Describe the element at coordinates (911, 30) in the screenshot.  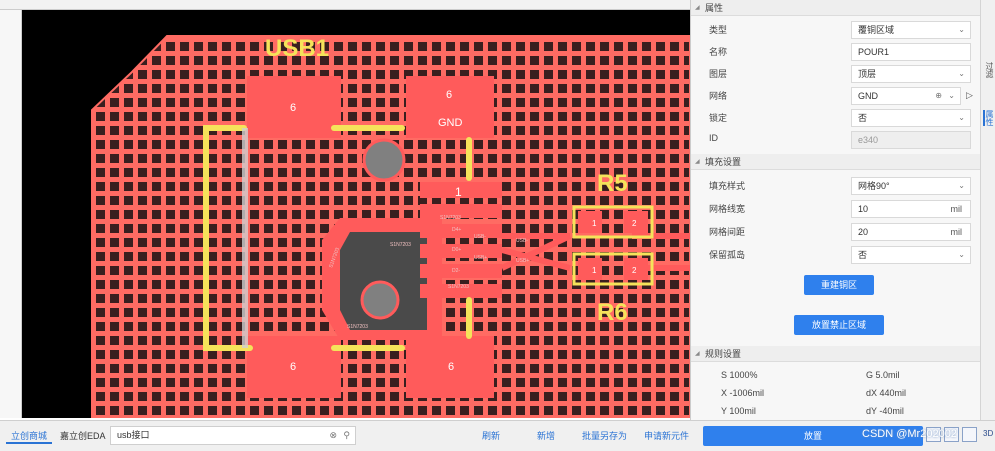
I see `type-select: 覆铜区域 ⌄` at that location.